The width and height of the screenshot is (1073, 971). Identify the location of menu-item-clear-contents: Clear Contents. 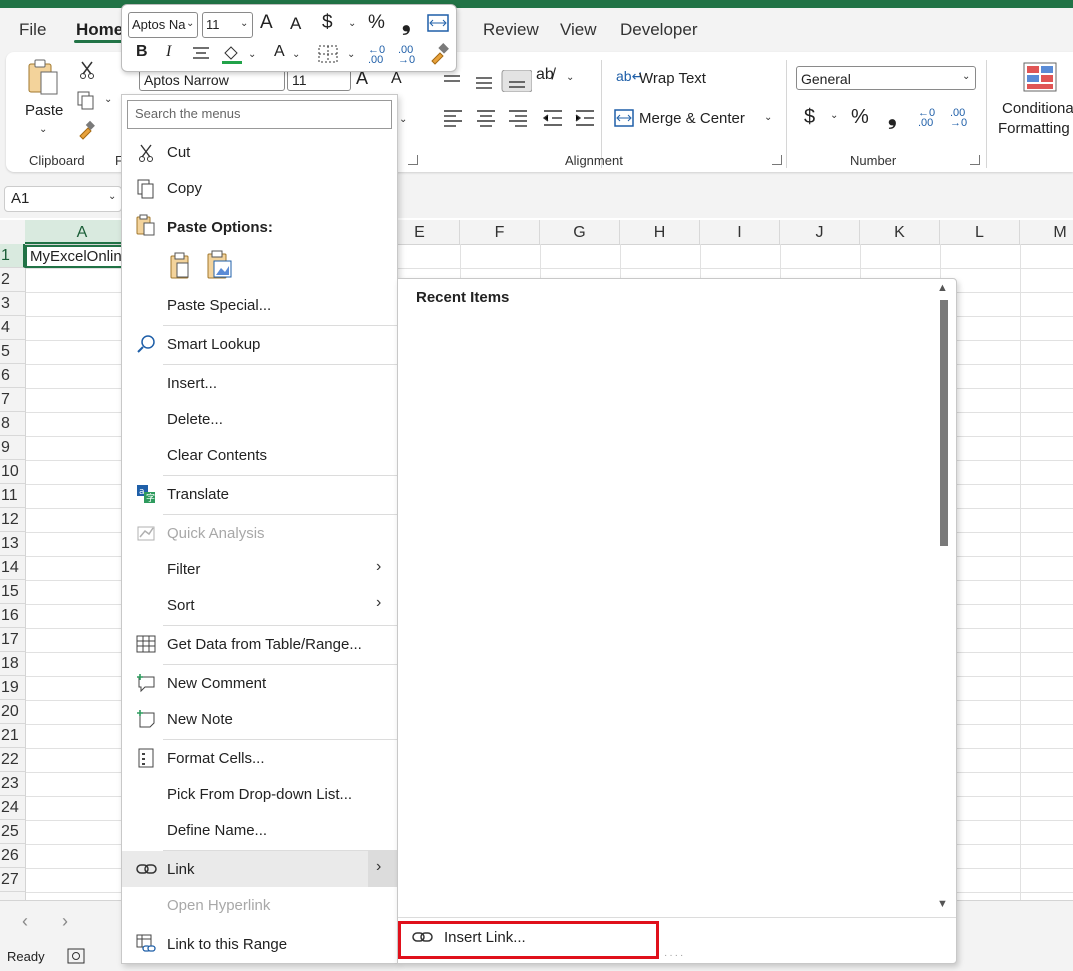
(217, 455).